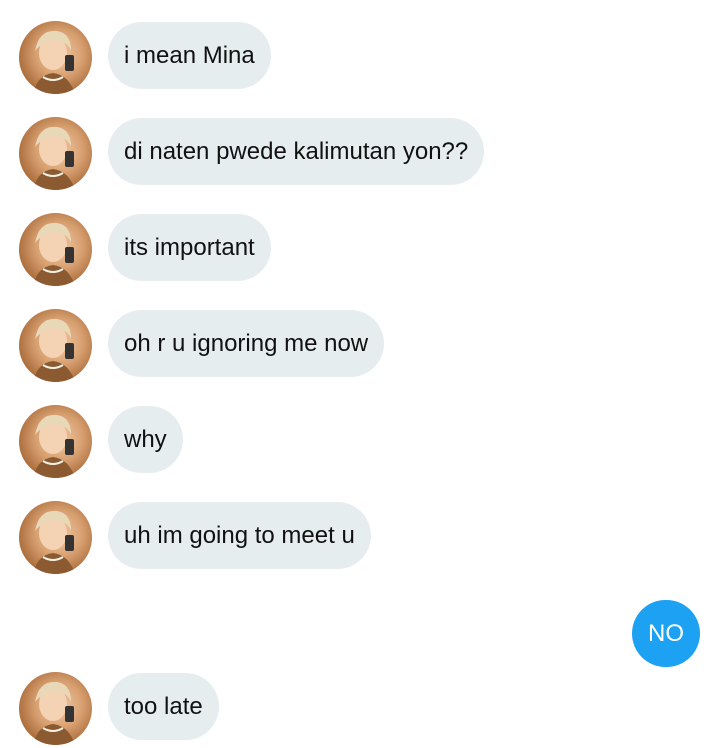 The image size is (720, 748). Describe the element at coordinates (189, 55) in the screenshot. I see `incoming-bubble: i mean Mina` at that location.